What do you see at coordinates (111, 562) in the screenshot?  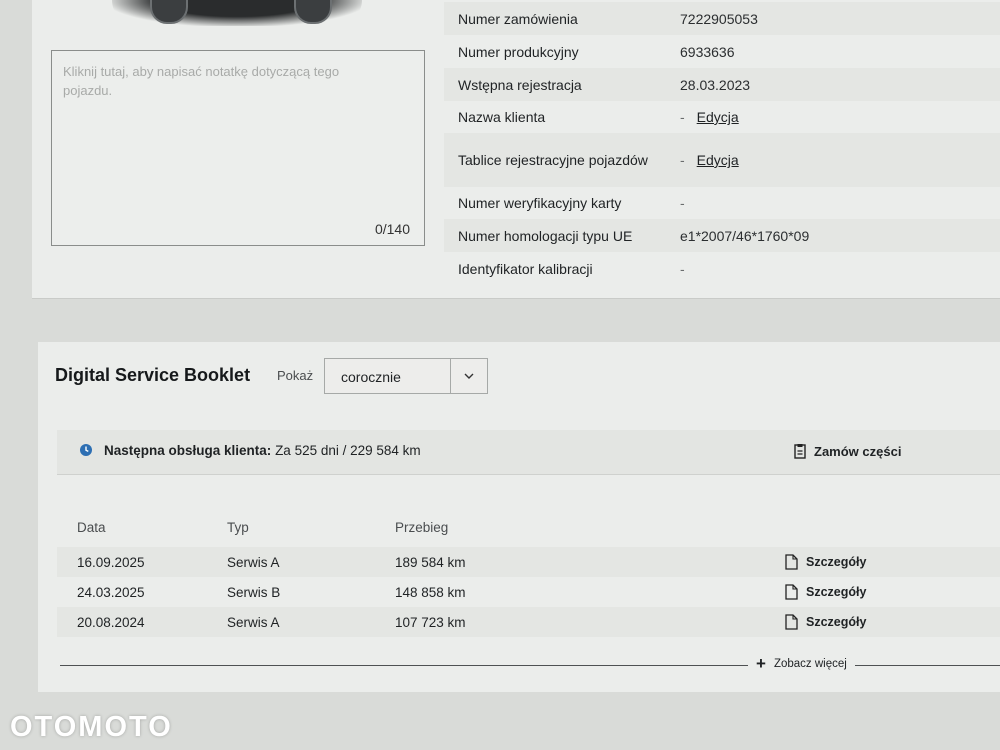 I see `service-date: 16.09.2025` at bounding box center [111, 562].